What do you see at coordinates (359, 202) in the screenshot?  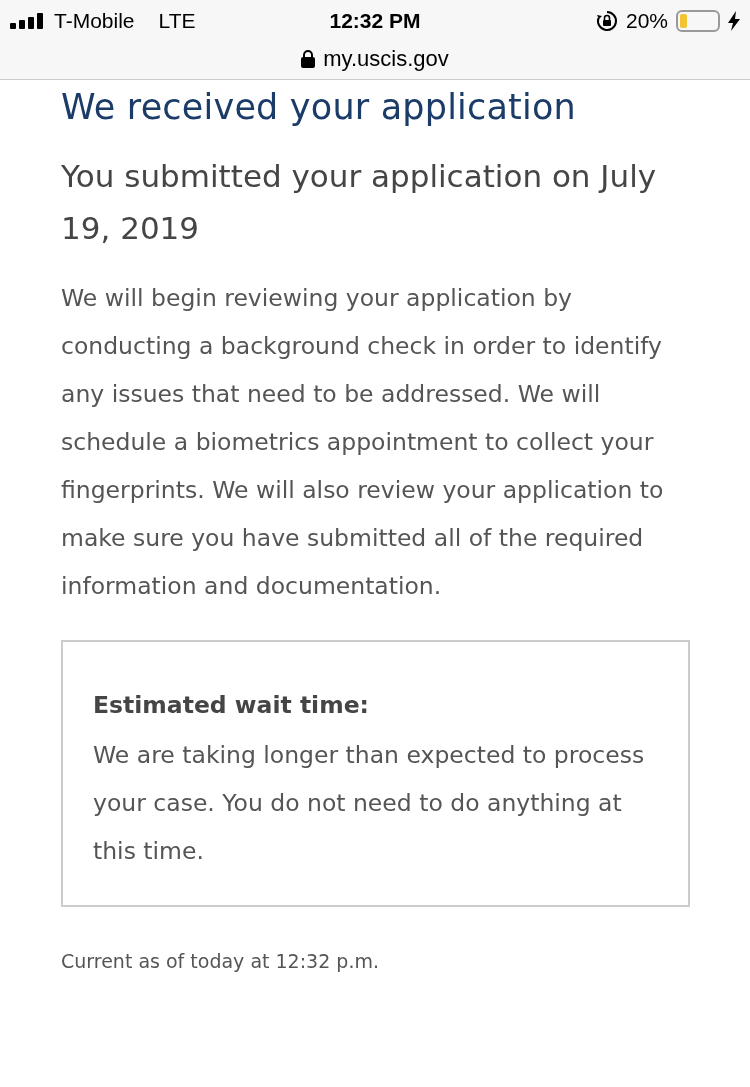 I see `page-subtitle: You submitted your application on July 19, 2019` at bounding box center [359, 202].